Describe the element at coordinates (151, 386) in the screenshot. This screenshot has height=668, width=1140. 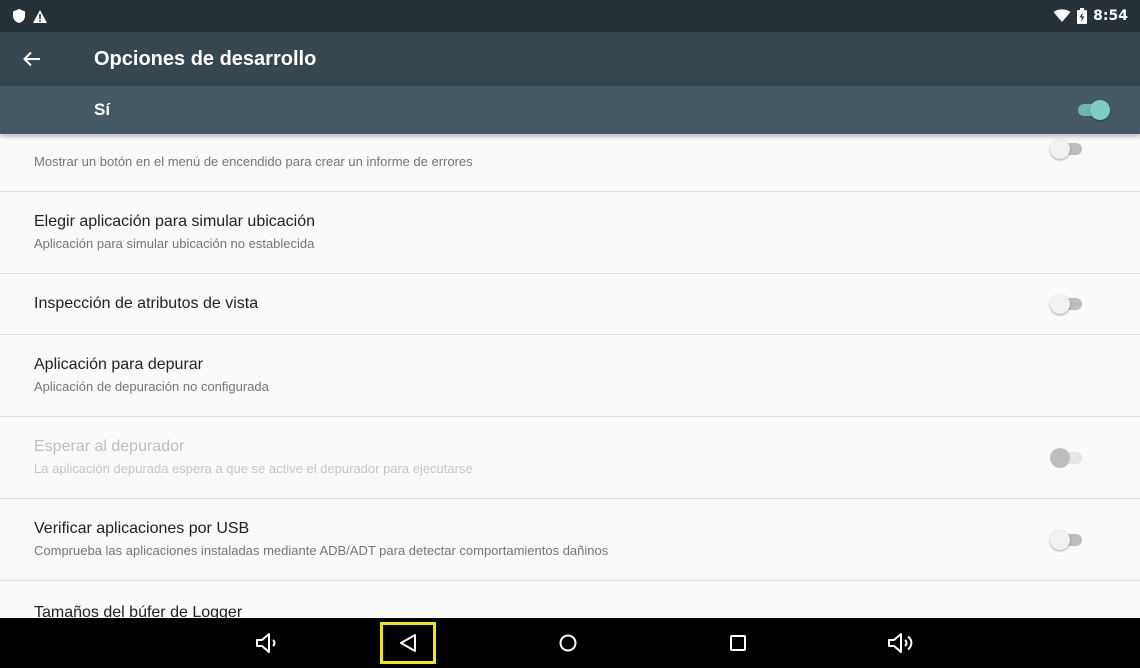
I see `pref-summary: Aplicación de depuración no configurada` at that location.